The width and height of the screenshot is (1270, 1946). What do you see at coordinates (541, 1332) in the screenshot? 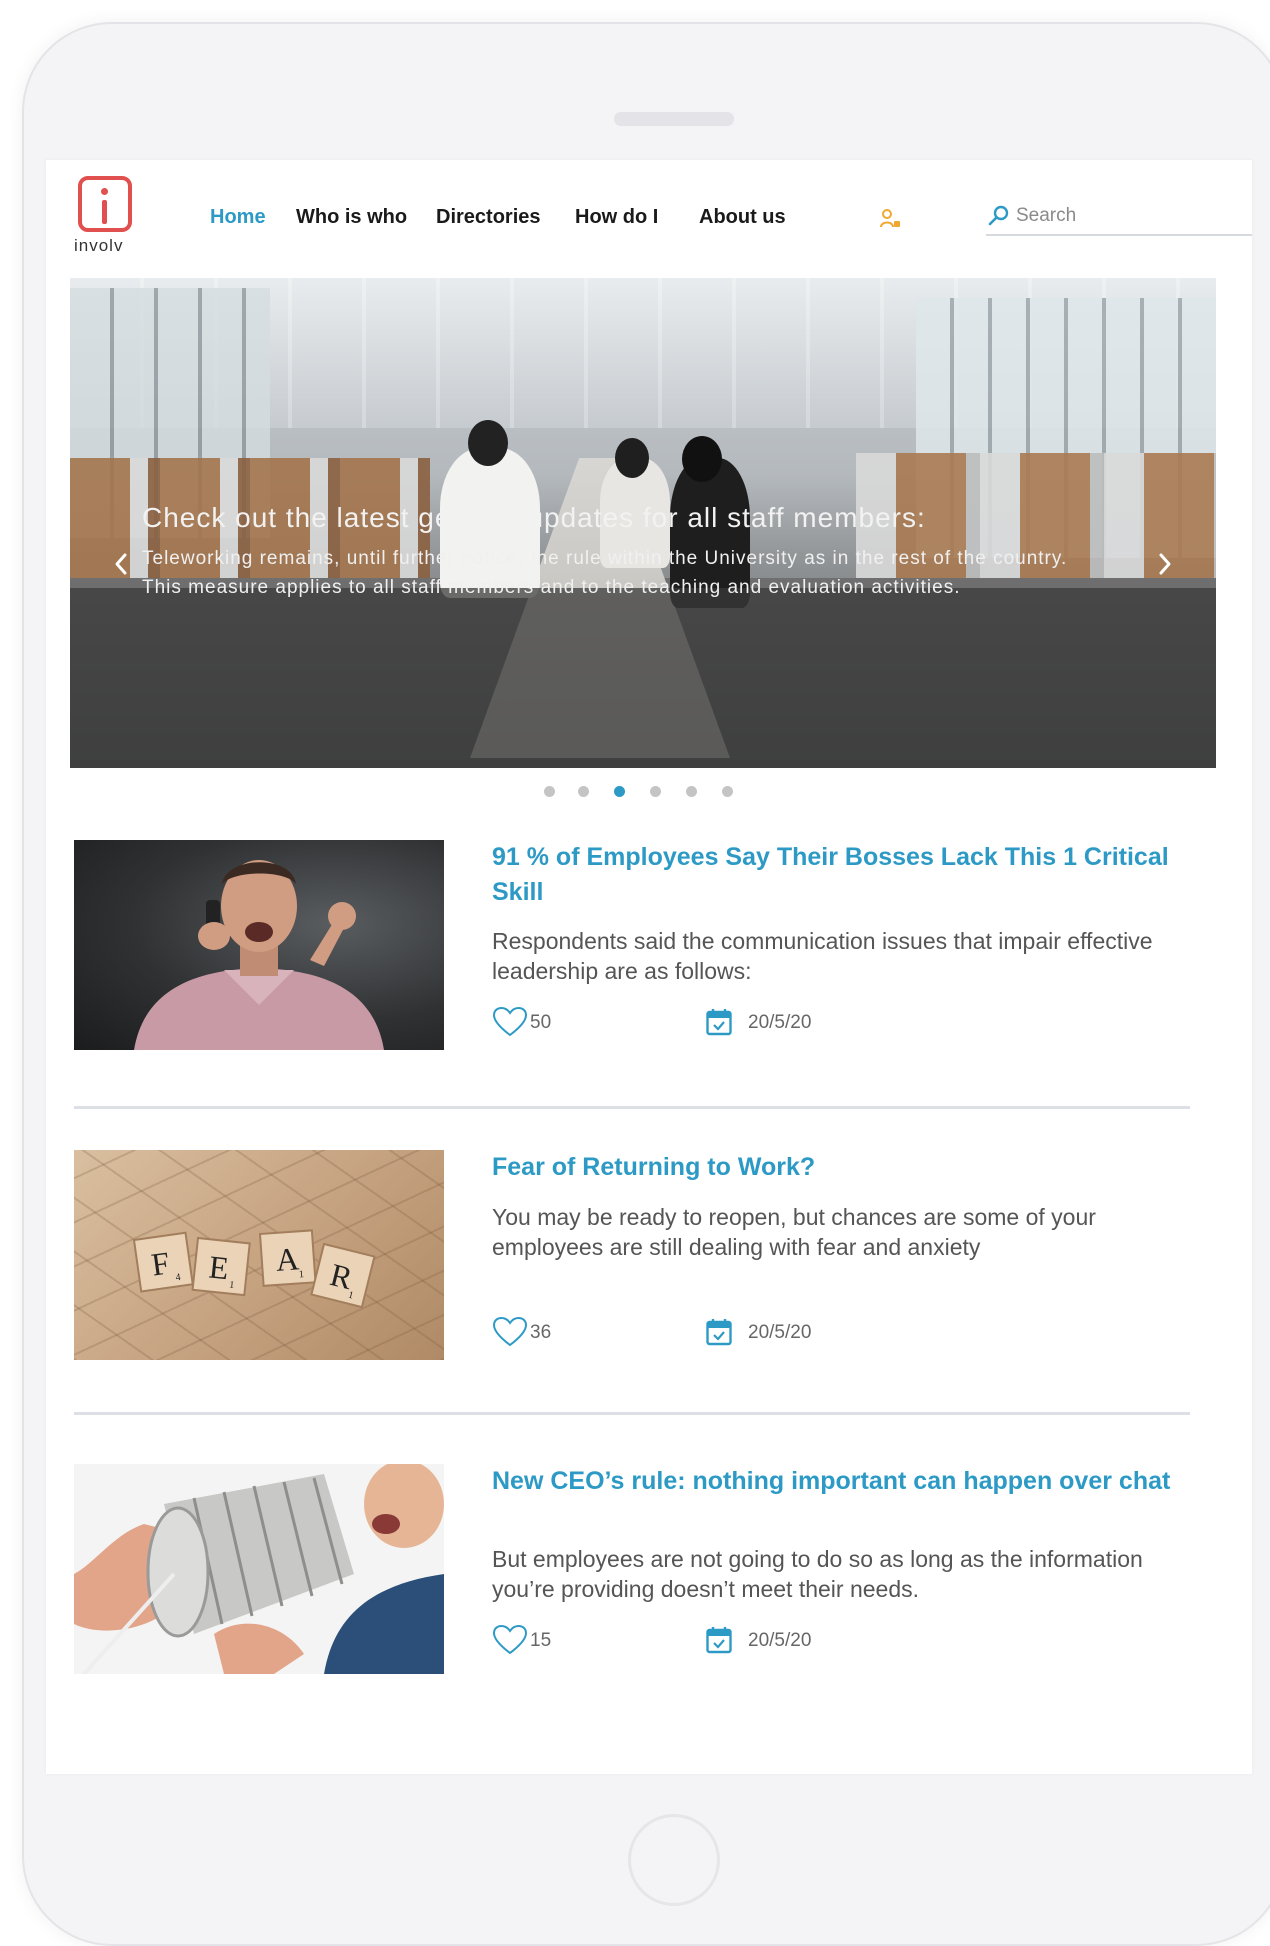
I see `like-count: 36` at bounding box center [541, 1332].